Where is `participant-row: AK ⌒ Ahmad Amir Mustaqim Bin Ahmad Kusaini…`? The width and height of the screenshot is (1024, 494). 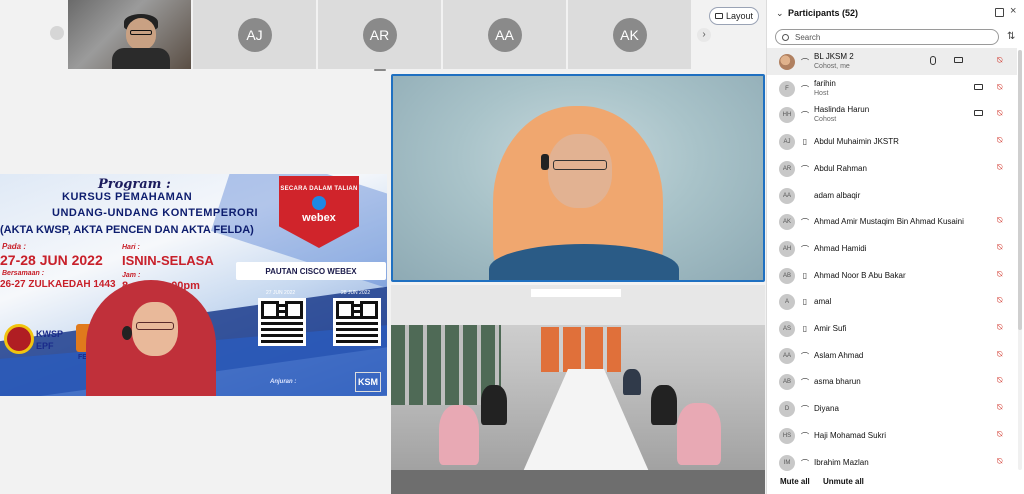
participant-row: AK ⌒ Ahmad Amir Mustaqim Bin Ahmad Kusaini… is located at coordinates (892, 221).